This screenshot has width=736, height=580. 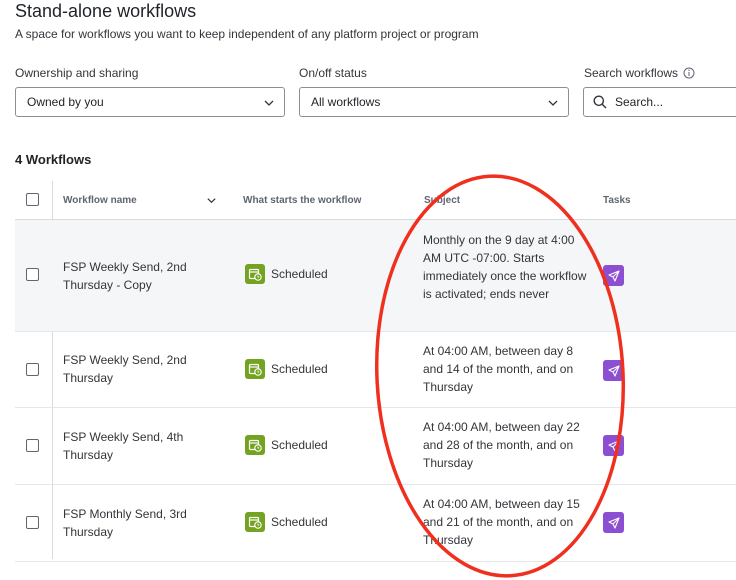 What do you see at coordinates (138, 446) in the screenshot?
I see `workflow-name: FSP Weekly Send, 4th Thursday` at bounding box center [138, 446].